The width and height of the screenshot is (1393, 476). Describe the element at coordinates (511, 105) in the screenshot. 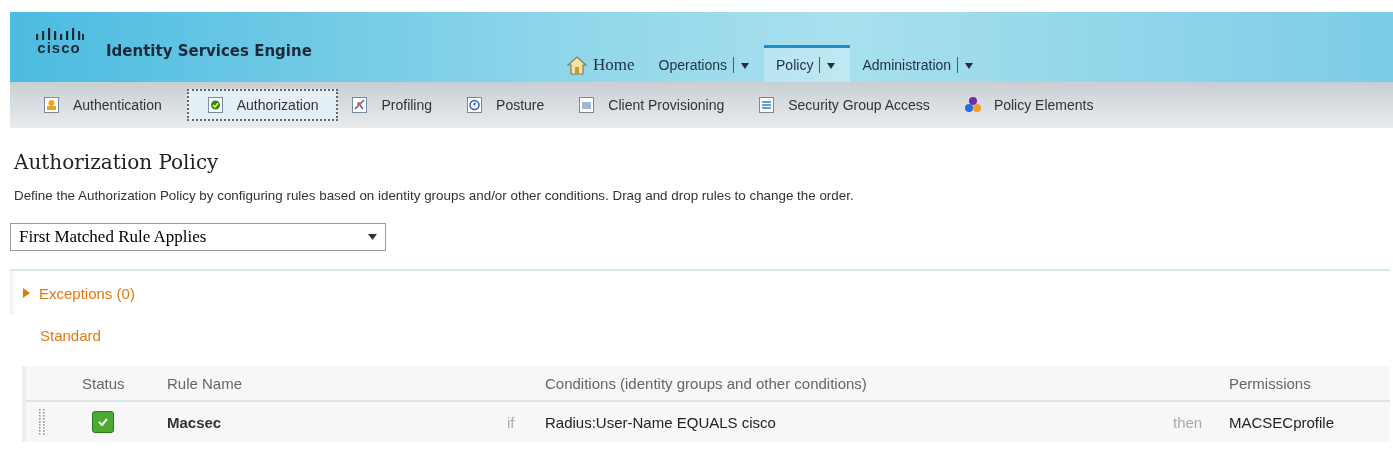

I see `sub-tab: Posture` at that location.